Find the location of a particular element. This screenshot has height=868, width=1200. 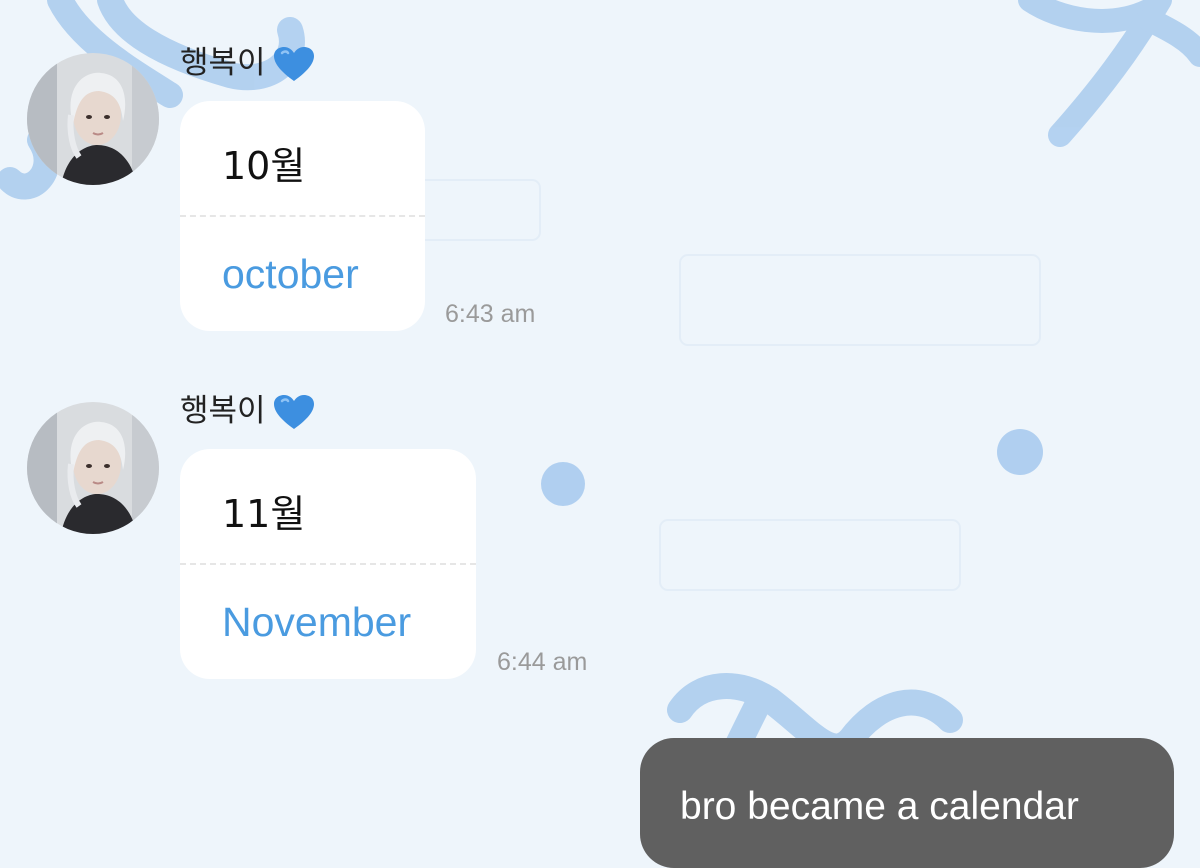

message-timestamp: 6:44 am is located at coordinates (542, 662).